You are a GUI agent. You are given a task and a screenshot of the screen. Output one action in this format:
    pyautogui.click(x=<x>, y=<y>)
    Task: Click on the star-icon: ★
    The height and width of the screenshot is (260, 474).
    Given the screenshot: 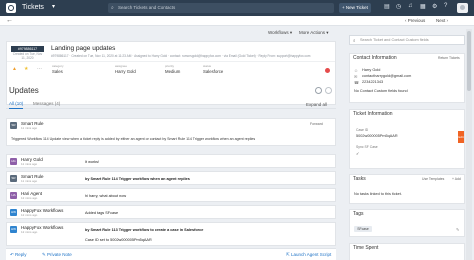 What is the action you would take?
    pyautogui.click(x=26, y=69)
    